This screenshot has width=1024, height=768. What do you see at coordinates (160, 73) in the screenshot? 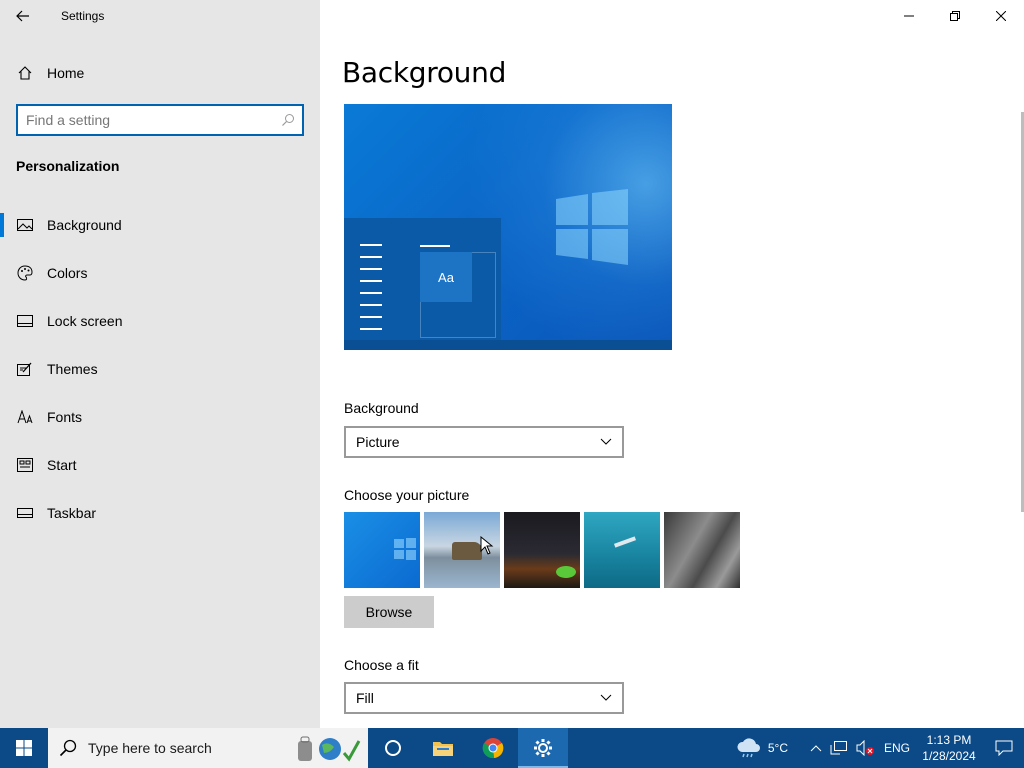
I see `home-nav-item: Home` at bounding box center [160, 73].